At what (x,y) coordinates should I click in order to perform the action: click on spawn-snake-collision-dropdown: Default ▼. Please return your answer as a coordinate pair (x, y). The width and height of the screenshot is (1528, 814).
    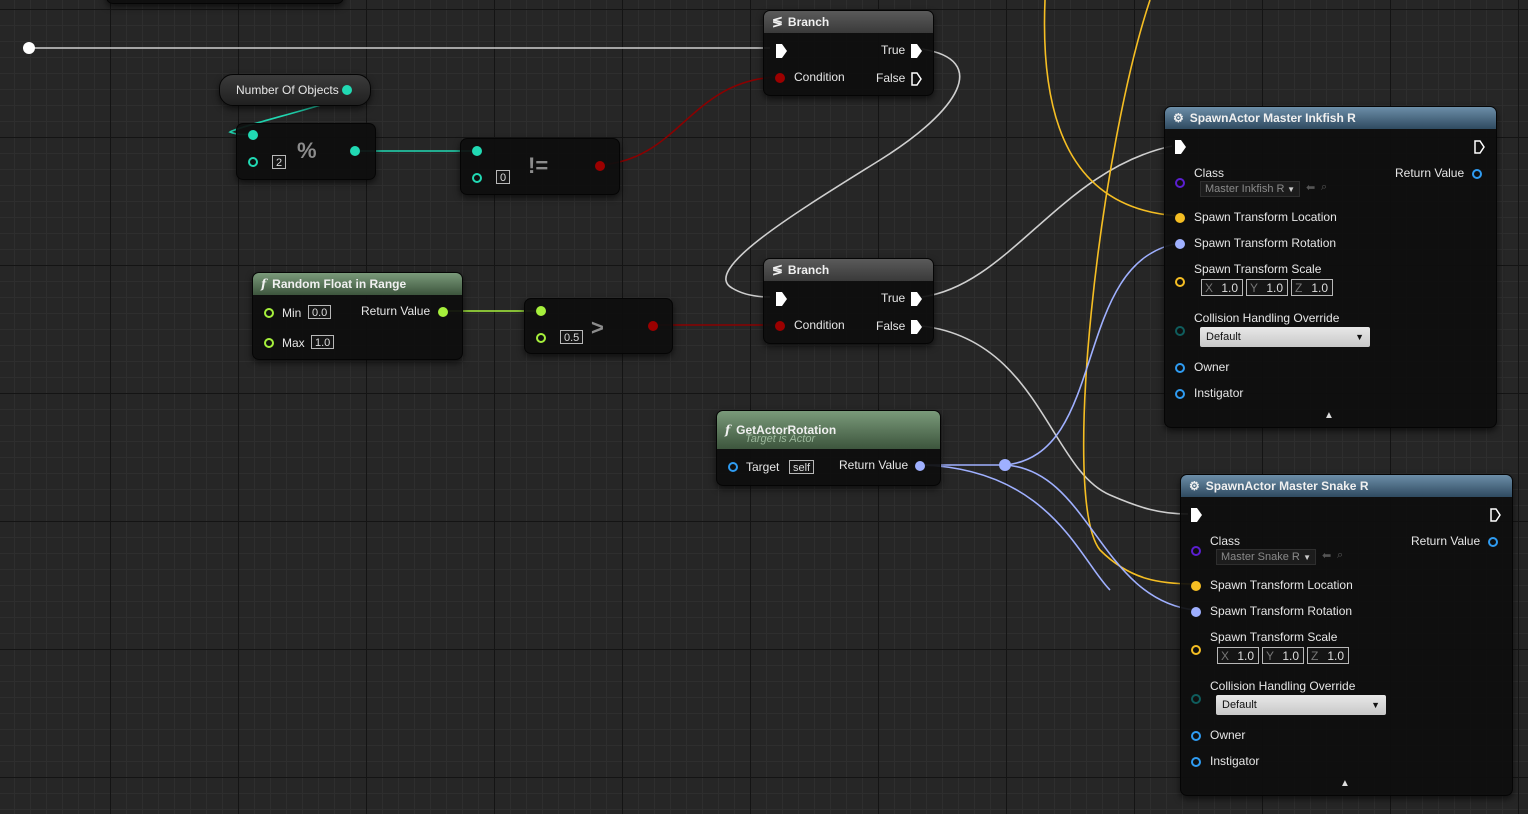
    Looking at the image, I should click on (1301, 705).